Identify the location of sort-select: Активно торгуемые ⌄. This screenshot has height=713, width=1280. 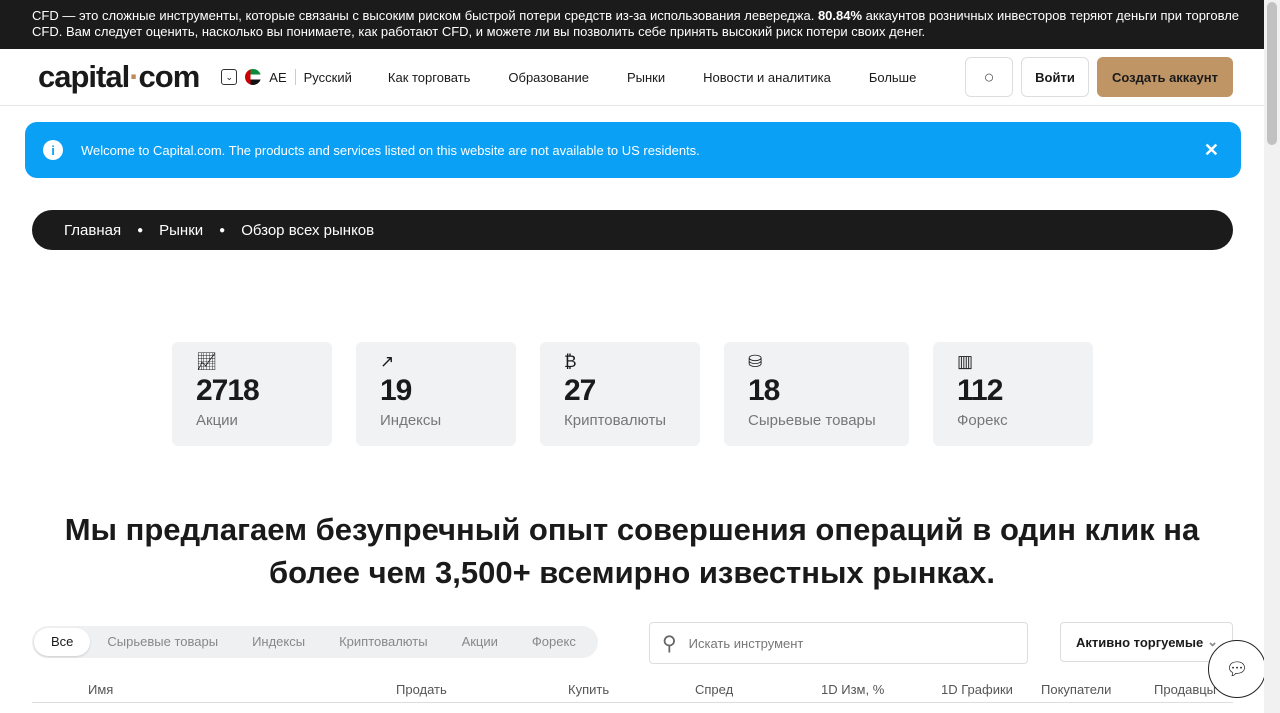
(1146, 642).